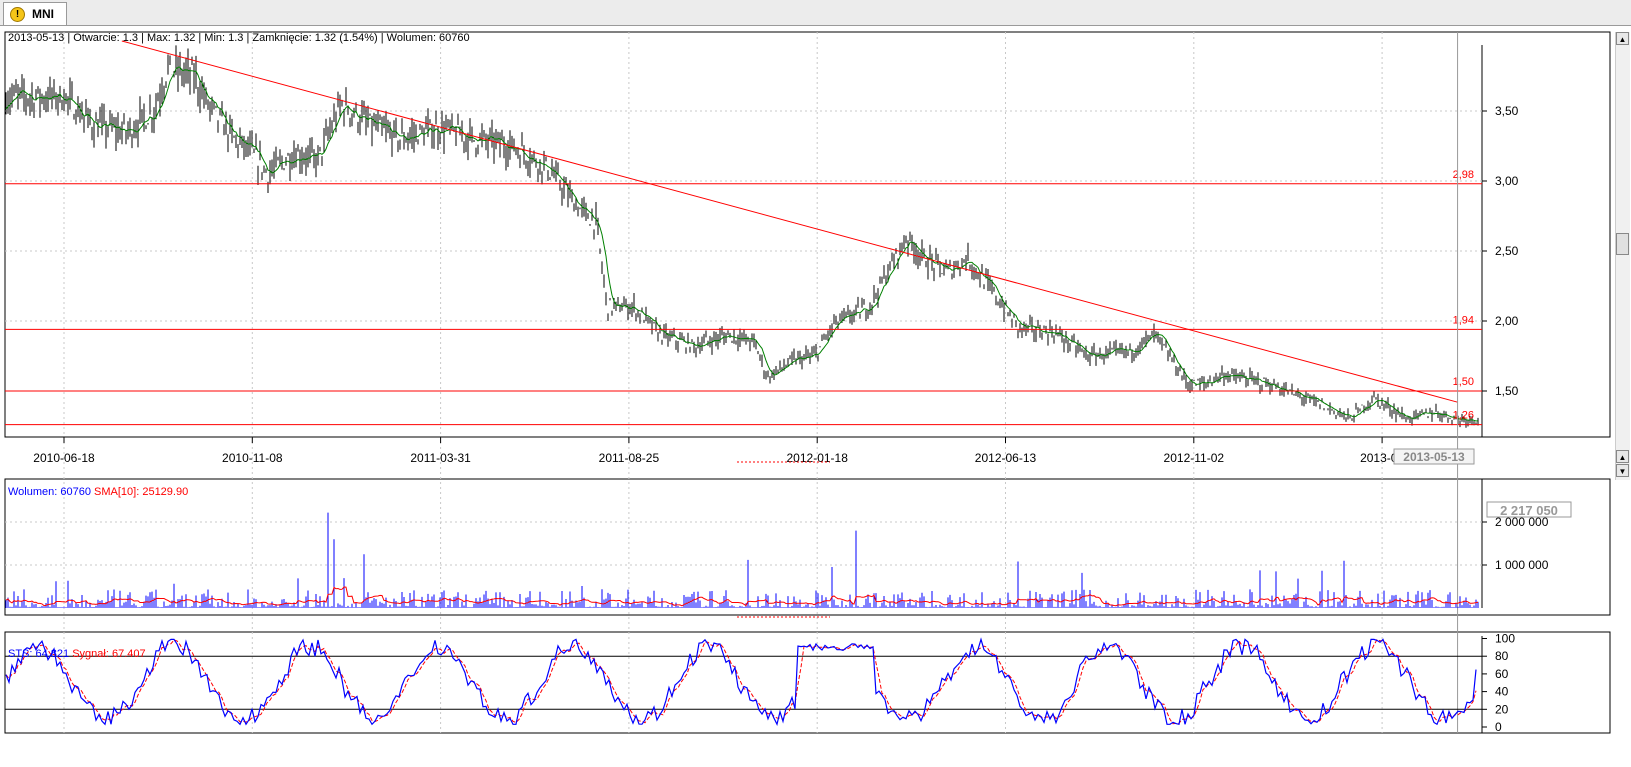 The image size is (1631, 767). What do you see at coordinates (818, 458) in the screenshot?
I see `x-tick-label: 2012-01-18` at bounding box center [818, 458].